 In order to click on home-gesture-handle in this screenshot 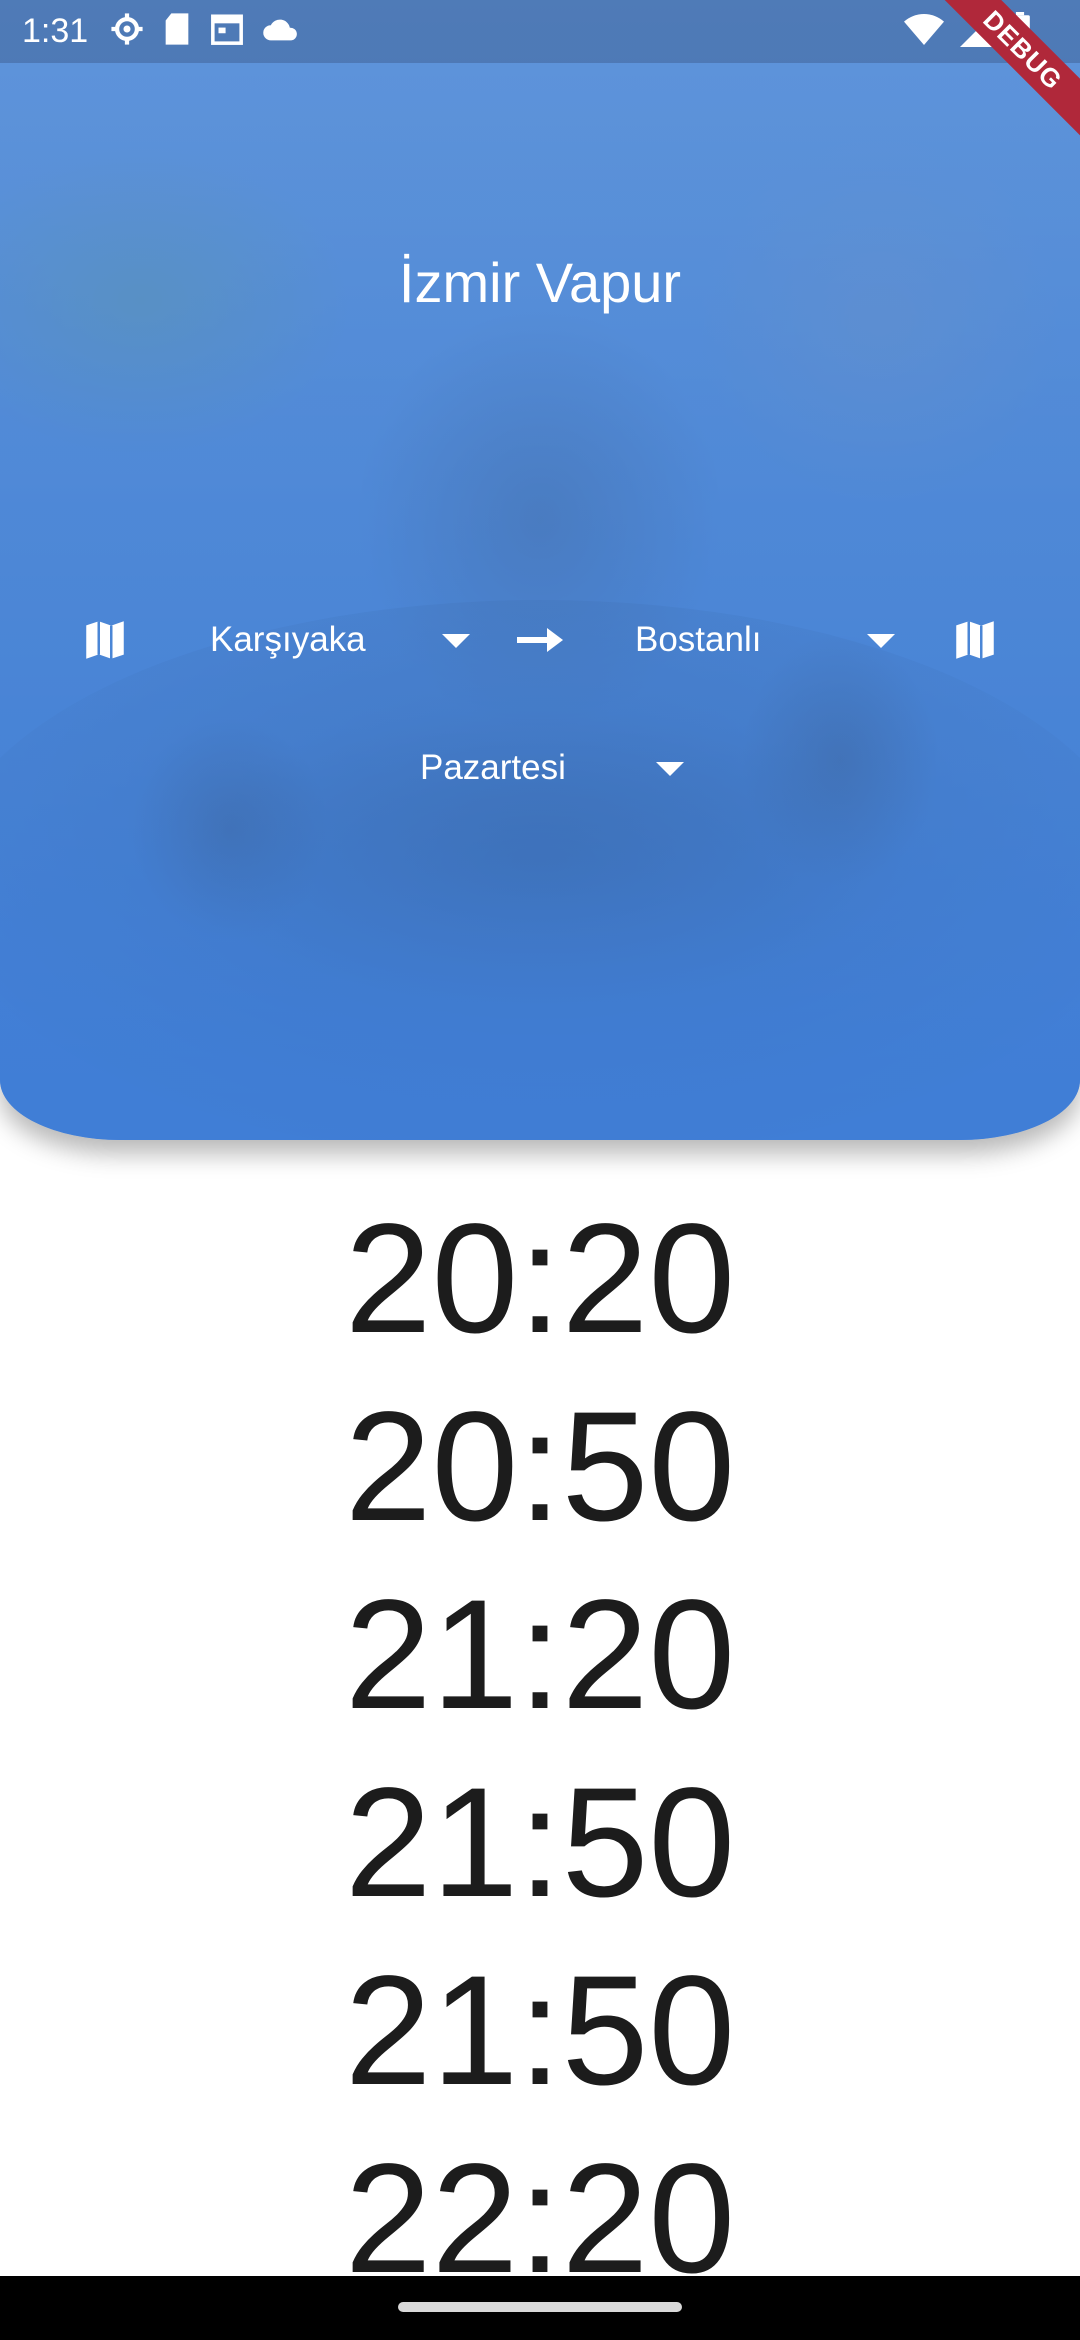, I will do `click(540, 2307)`.